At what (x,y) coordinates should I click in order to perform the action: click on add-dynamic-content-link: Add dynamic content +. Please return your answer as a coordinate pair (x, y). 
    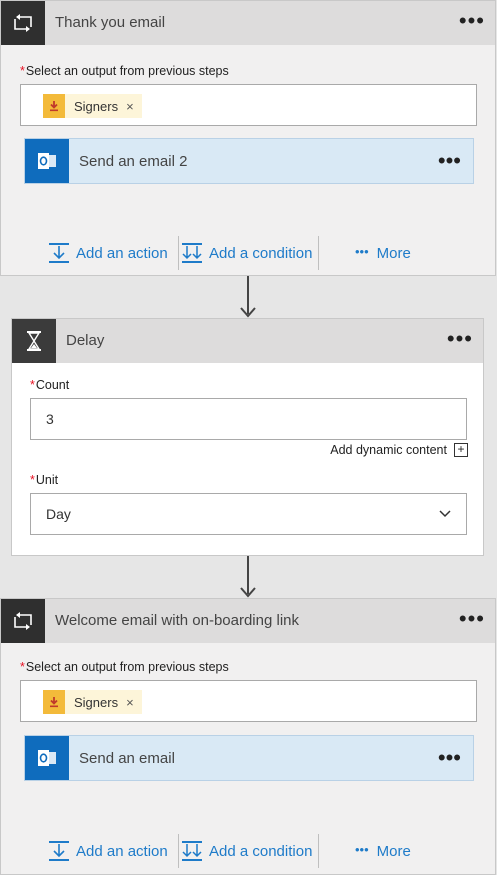
    Looking at the image, I should click on (399, 450).